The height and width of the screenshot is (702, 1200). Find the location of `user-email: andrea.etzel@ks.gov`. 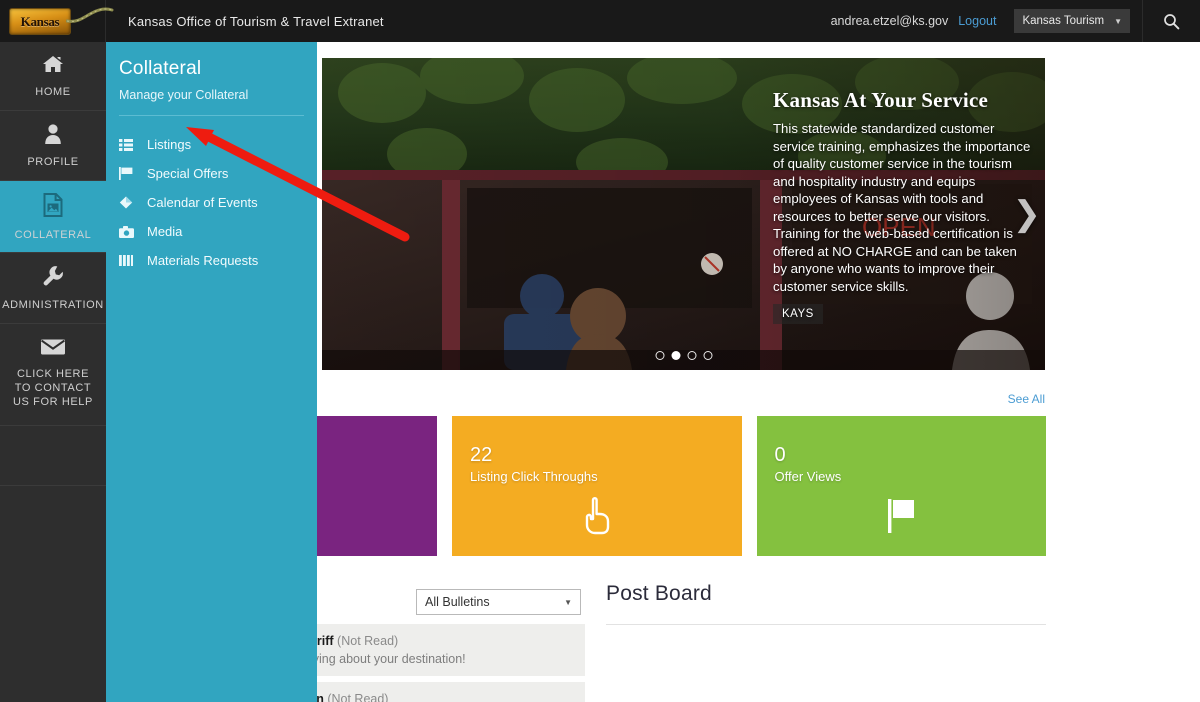

user-email: andrea.etzel@ks.gov is located at coordinates (889, 21).